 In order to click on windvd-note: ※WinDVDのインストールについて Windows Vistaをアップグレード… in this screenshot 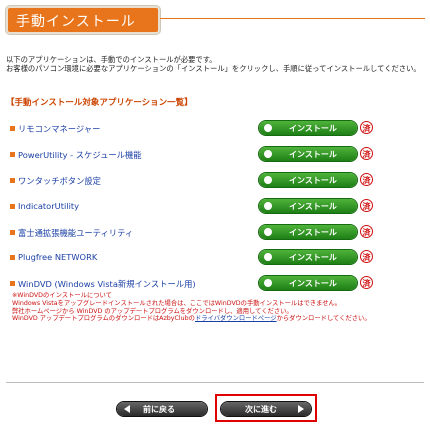, I will do `click(217, 307)`.